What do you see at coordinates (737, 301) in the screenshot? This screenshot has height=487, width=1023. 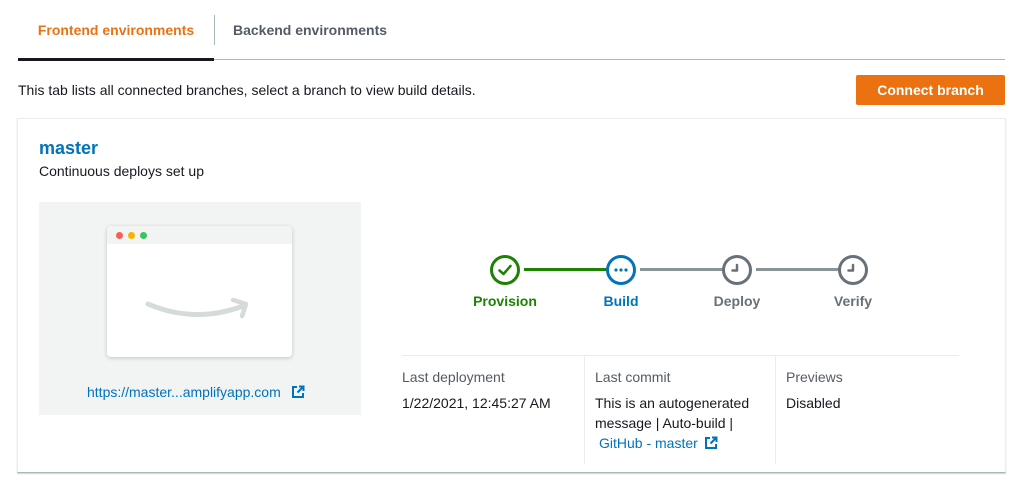 I see `deploy-step-label: Deploy` at bounding box center [737, 301].